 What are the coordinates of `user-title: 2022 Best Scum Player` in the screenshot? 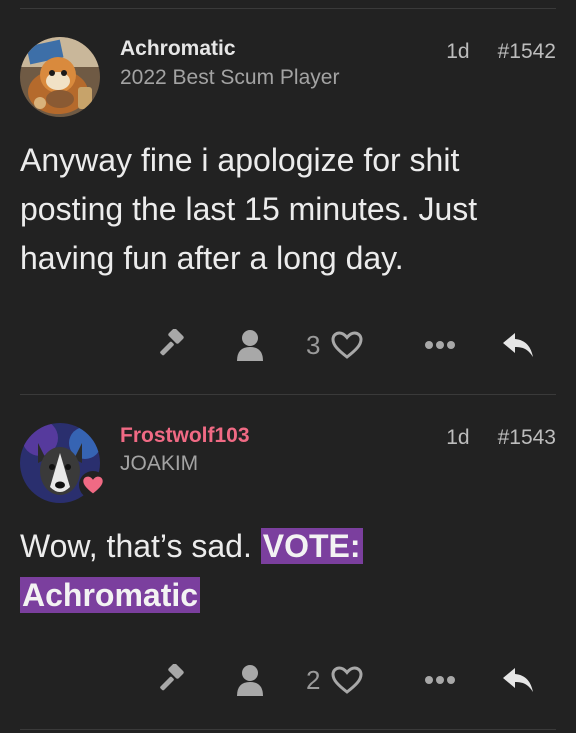 It's located at (230, 77).